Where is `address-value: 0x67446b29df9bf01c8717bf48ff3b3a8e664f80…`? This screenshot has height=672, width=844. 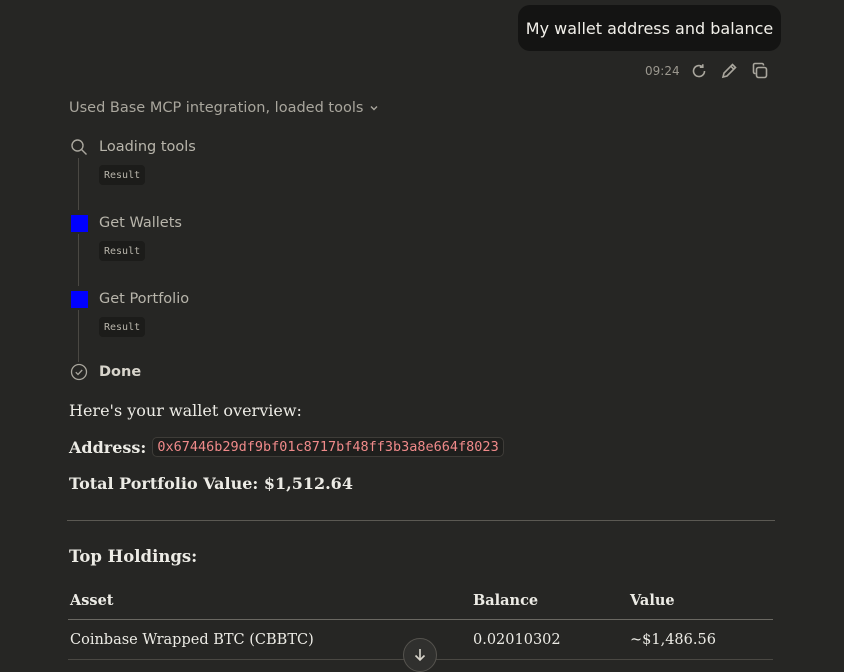
address-value: 0x67446b29df9bf01c8717bf48ff3b3a8e664f80… is located at coordinates (328, 447).